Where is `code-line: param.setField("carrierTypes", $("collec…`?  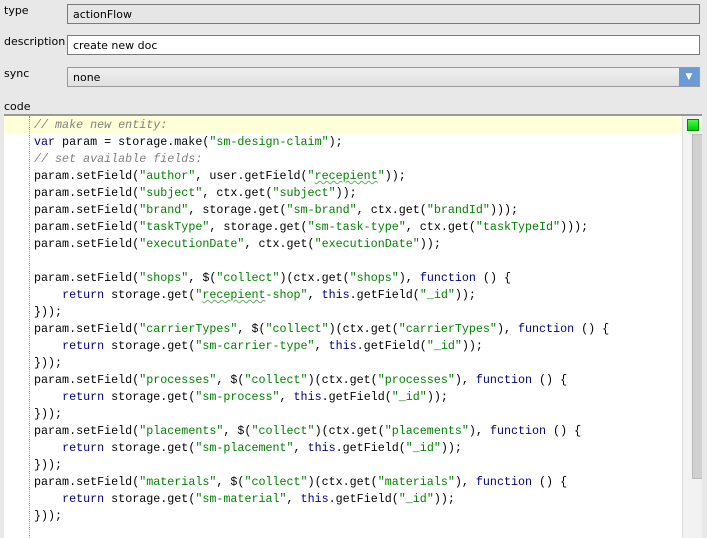
code-line: param.setField("carrierTypes", $("collec… is located at coordinates (321, 329).